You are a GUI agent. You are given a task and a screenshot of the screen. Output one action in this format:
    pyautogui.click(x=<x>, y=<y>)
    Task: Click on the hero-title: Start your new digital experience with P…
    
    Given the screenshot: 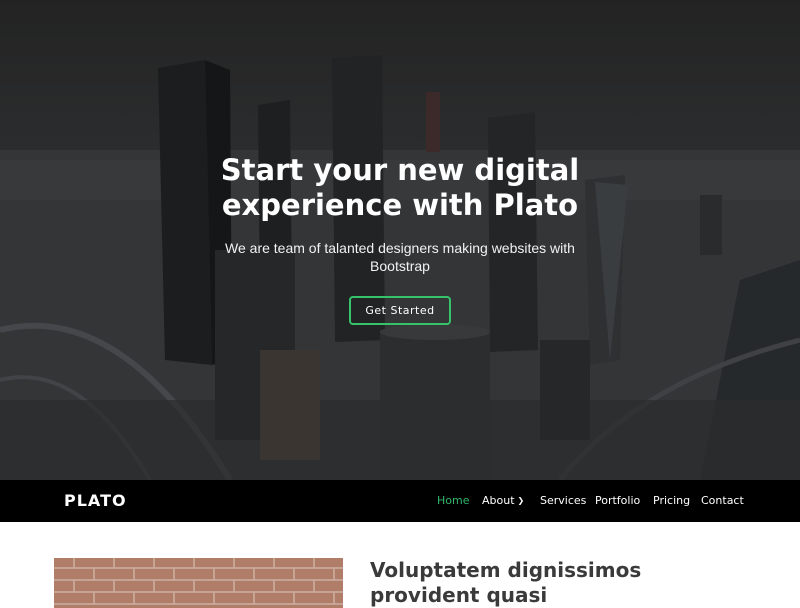 What is the action you would take?
    pyautogui.click(x=400, y=187)
    